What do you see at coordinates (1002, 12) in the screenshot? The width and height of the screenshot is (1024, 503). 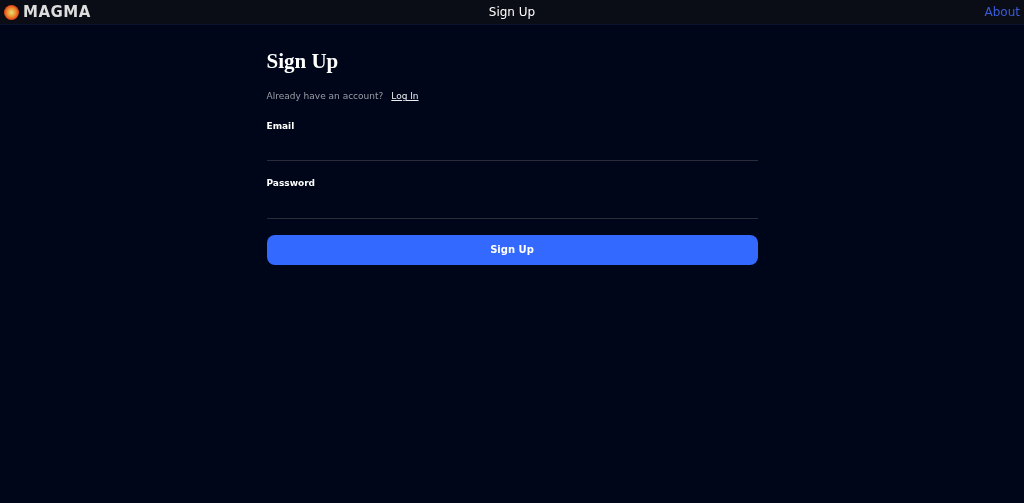 I see `about-link: About` at bounding box center [1002, 12].